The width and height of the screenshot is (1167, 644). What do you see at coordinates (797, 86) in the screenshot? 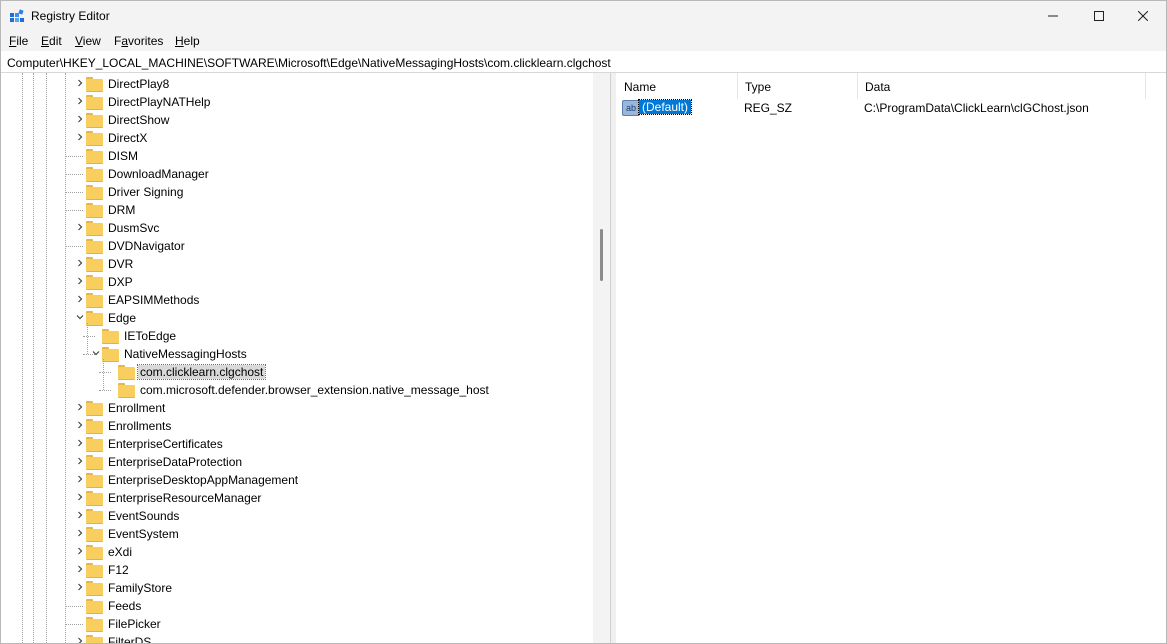
I see `column-header-type: Type` at bounding box center [797, 86].